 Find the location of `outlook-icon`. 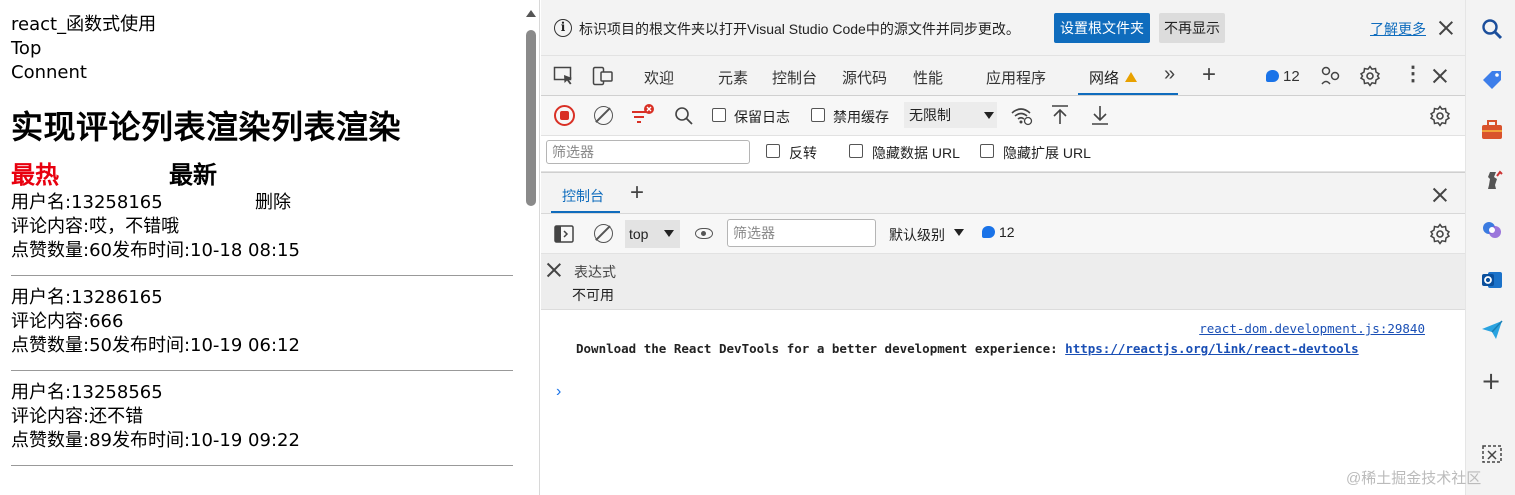

outlook-icon is located at coordinates (1492, 280).